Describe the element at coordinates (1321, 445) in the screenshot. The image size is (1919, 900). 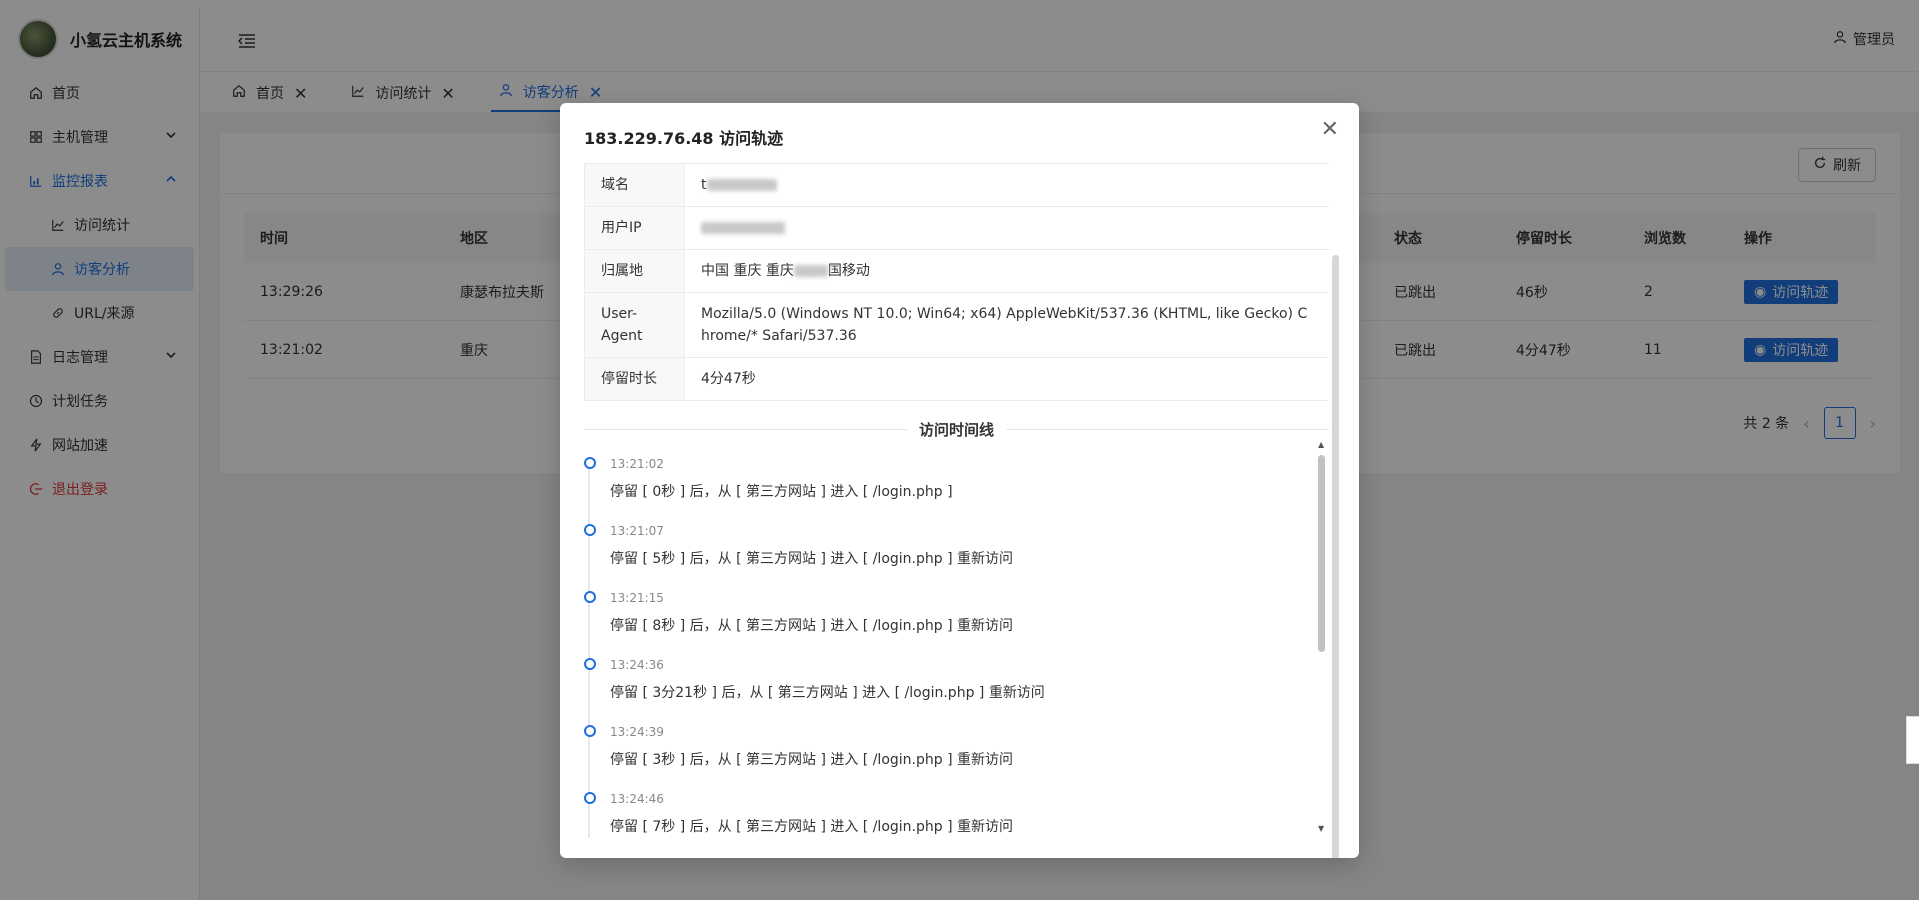
I see `scroll-up-icon: ▲` at that location.